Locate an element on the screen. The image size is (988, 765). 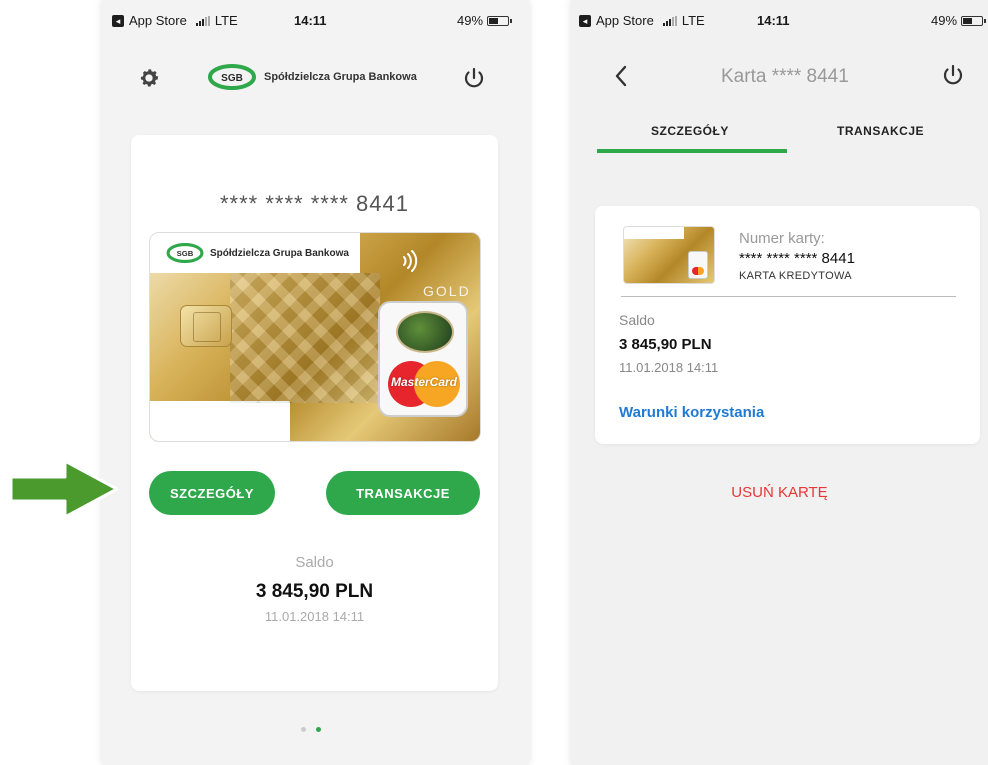
brand-header: SGB Spółdzielcza Grupa Bankowa is located at coordinates (312, 77).